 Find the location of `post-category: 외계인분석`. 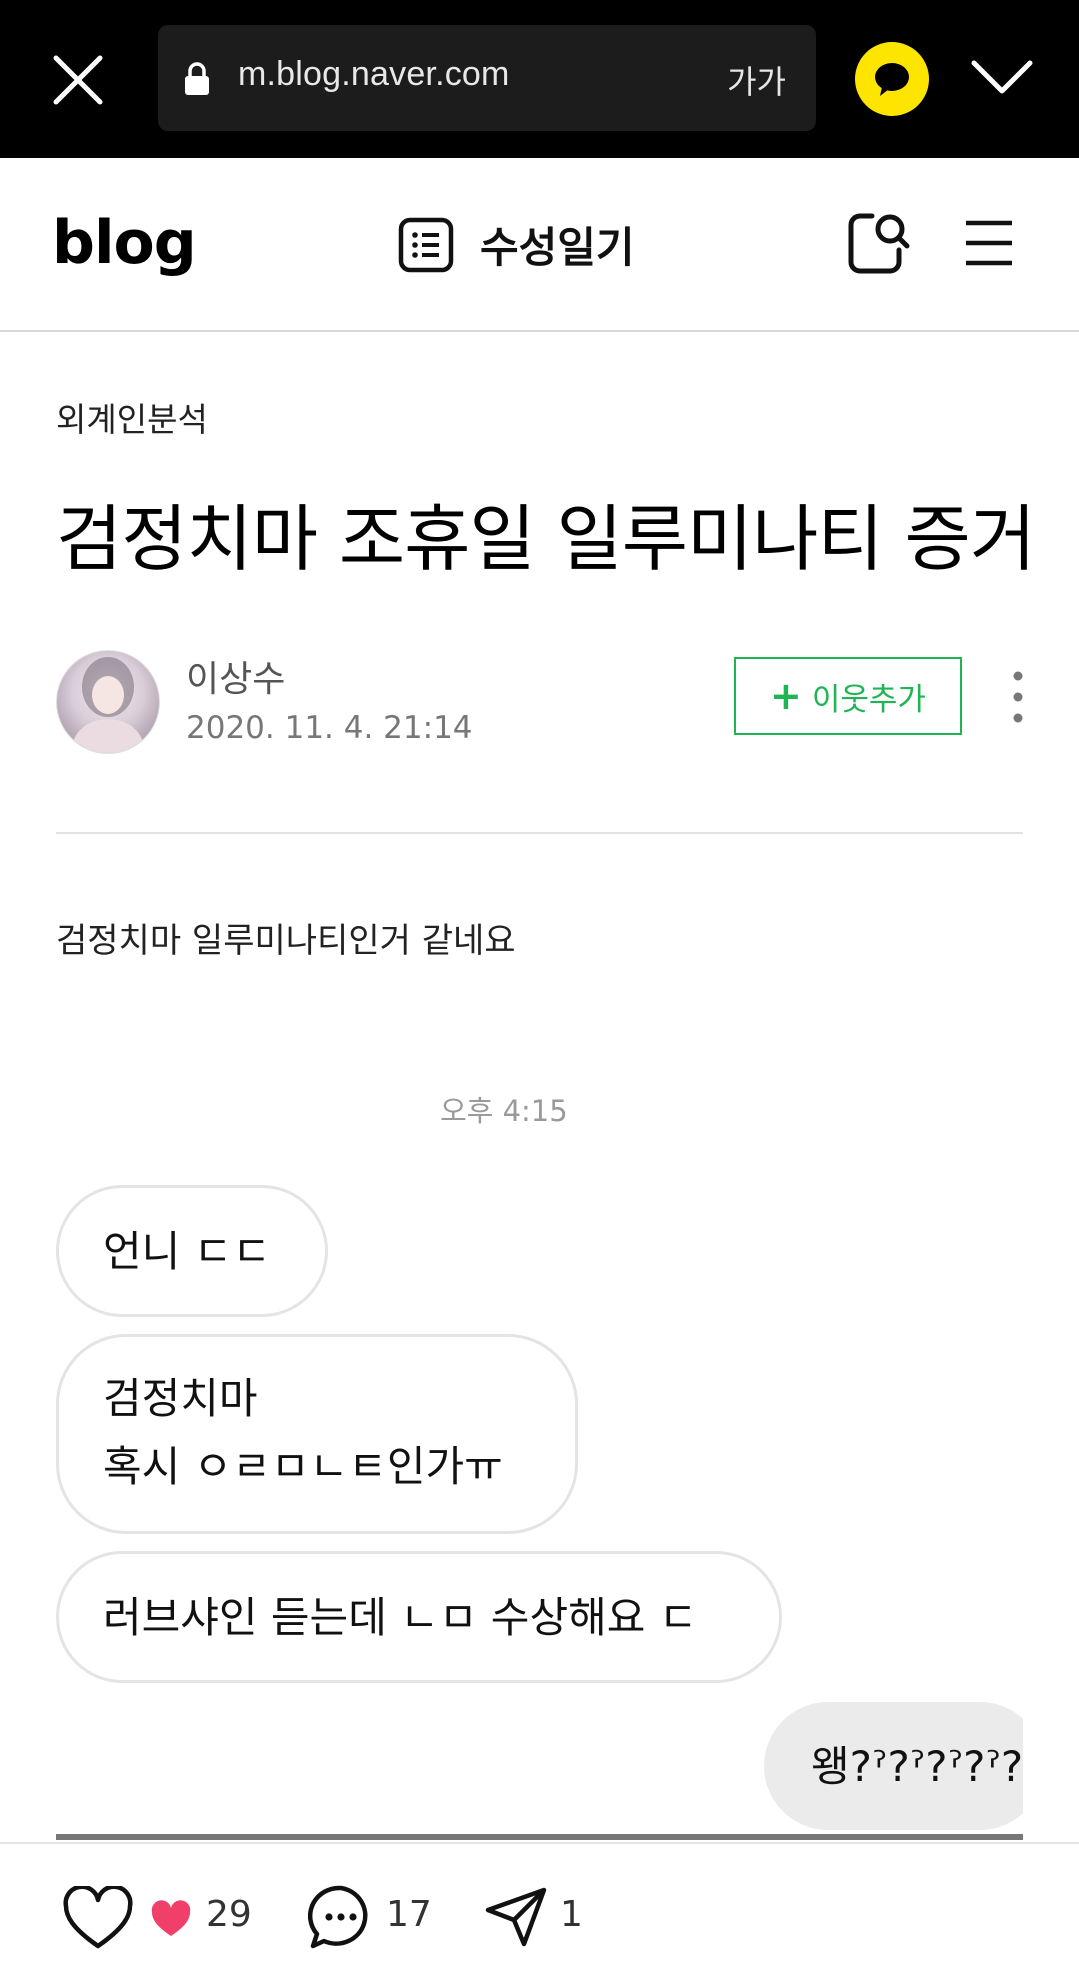

post-category: 외계인분석 is located at coordinates (132, 417).